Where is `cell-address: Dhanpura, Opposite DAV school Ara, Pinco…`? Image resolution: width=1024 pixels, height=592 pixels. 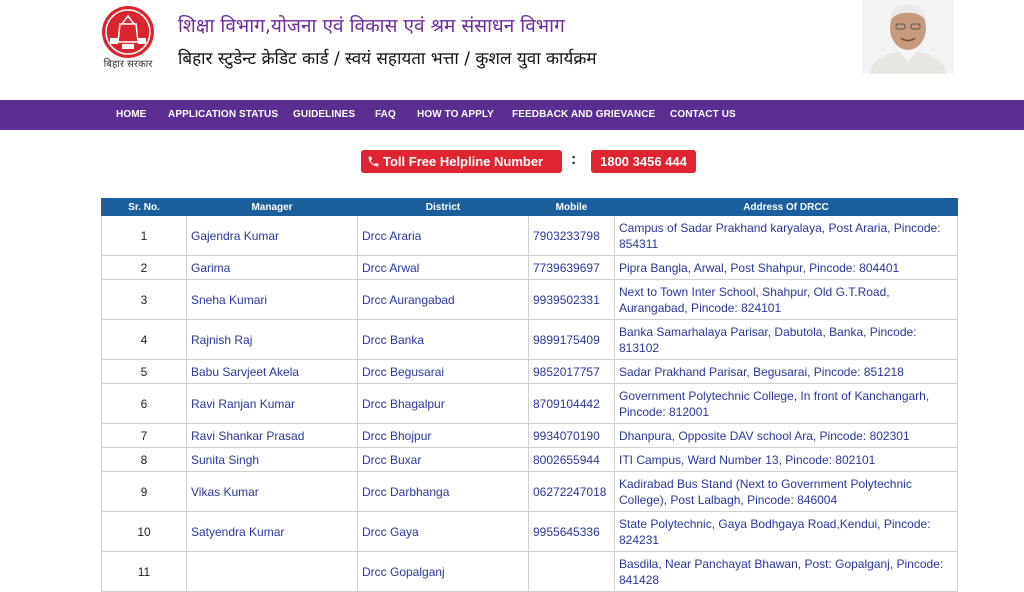 cell-address: Dhanpura, Opposite DAV school Ara, Pinco… is located at coordinates (786, 435).